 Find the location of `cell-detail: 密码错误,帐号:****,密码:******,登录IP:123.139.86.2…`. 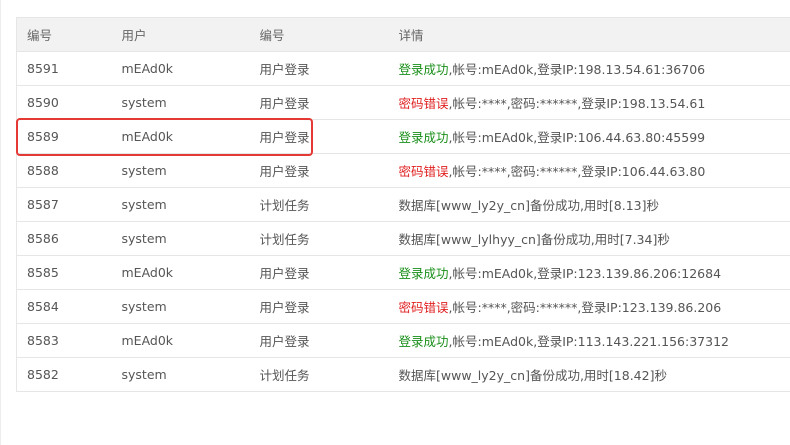

cell-detail: 密码错误,帐号:****,密码:******,登录IP:123.139.86.2… is located at coordinates (589, 306).